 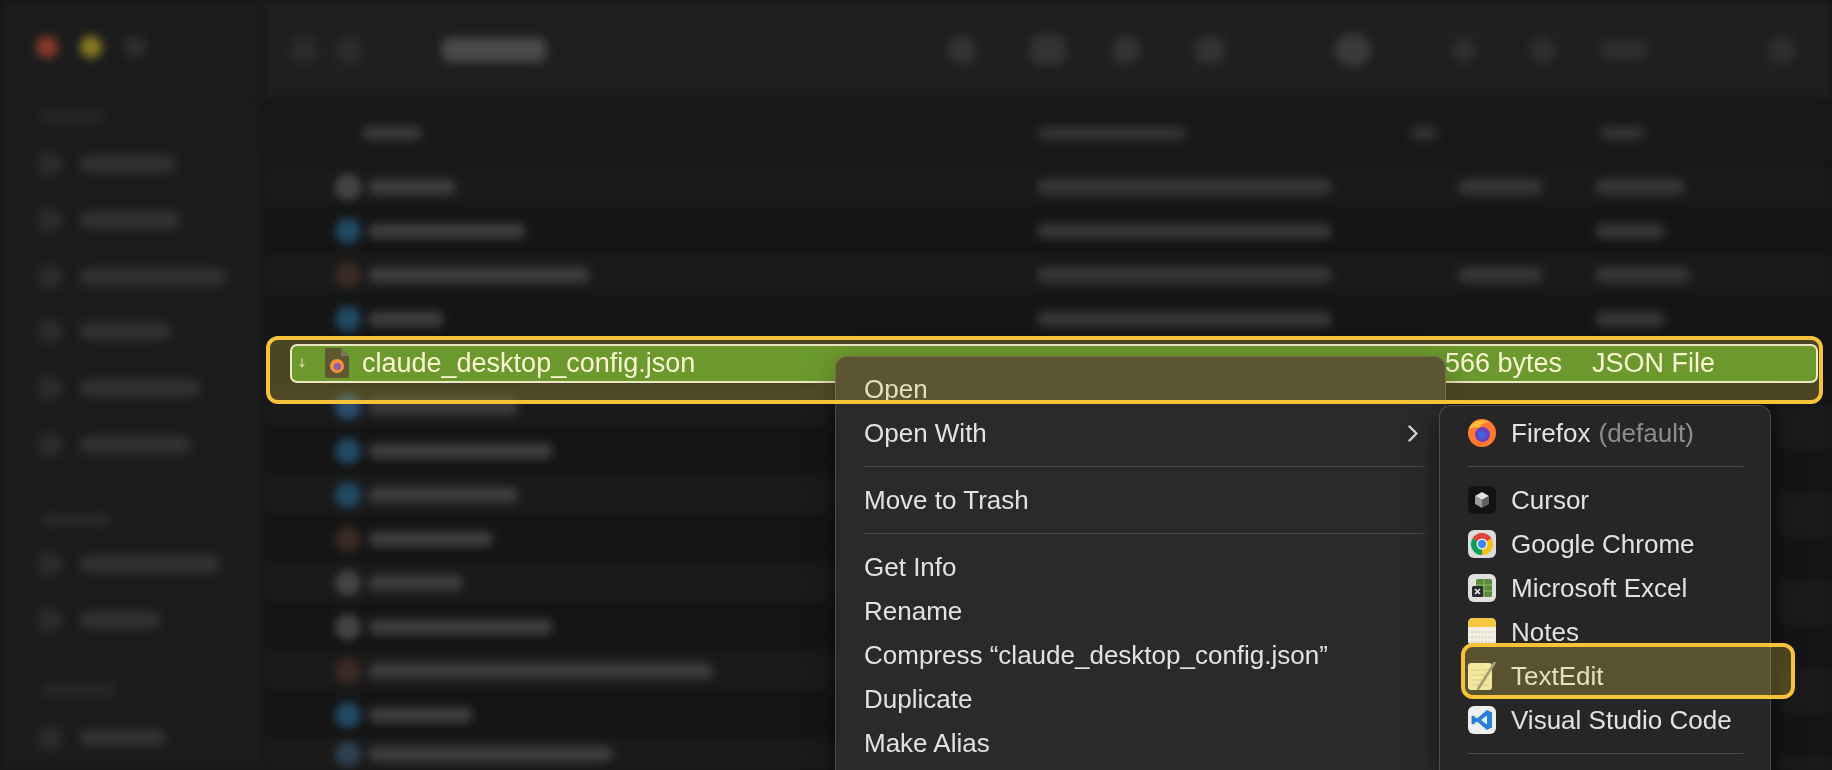 I want to click on default-label: (default), so click(x=1646, y=432).